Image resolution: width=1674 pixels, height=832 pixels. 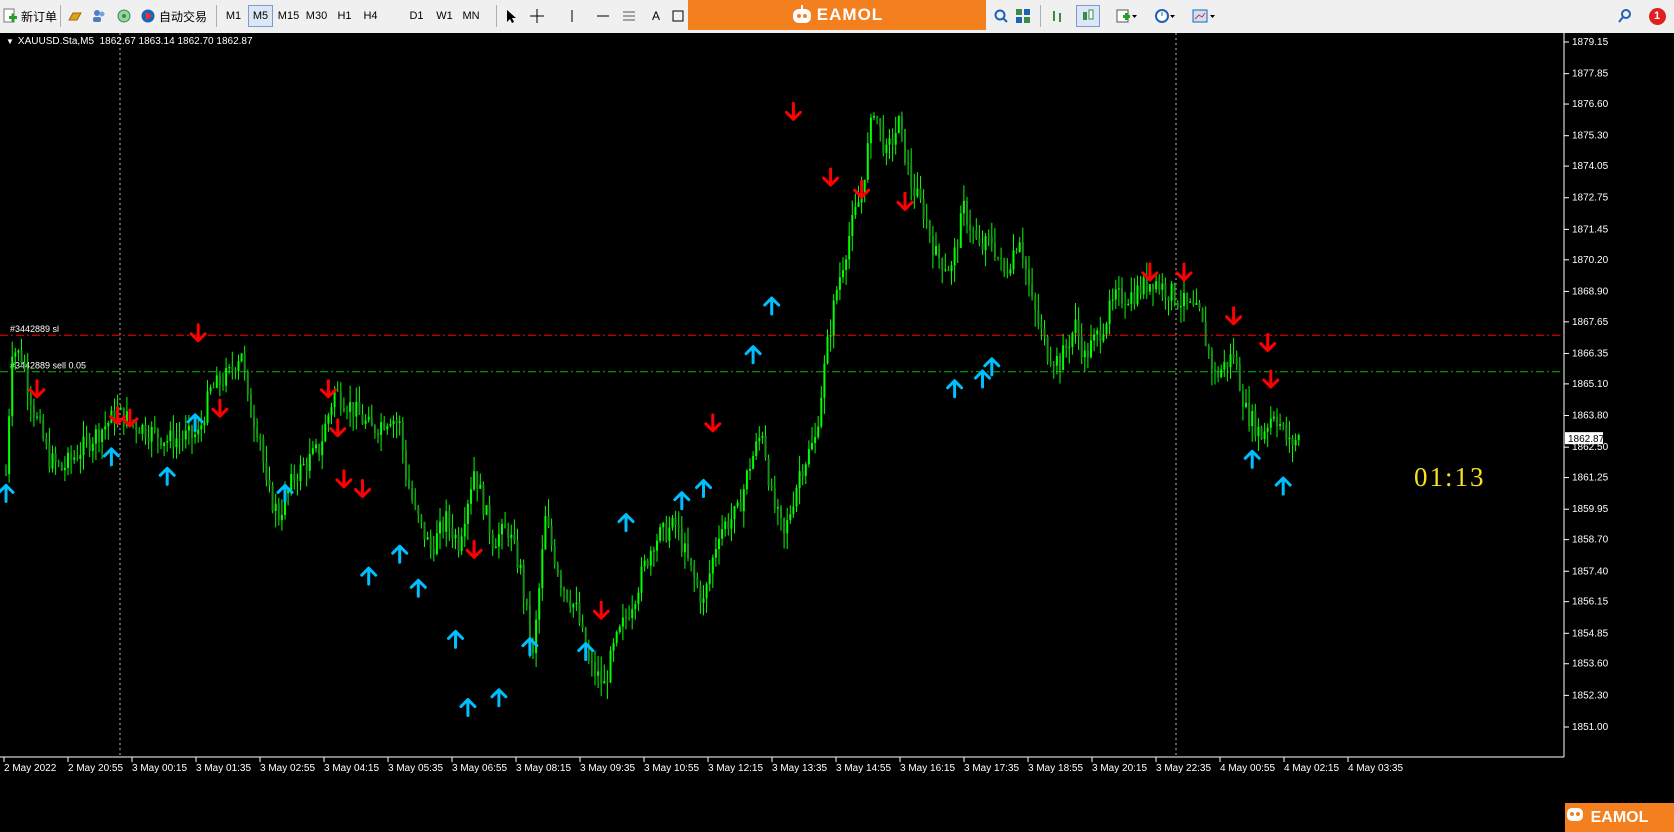 What do you see at coordinates (991, 768) in the screenshot?
I see `time-tick-label: 3 May 17:35` at bounding box center [991, 768].